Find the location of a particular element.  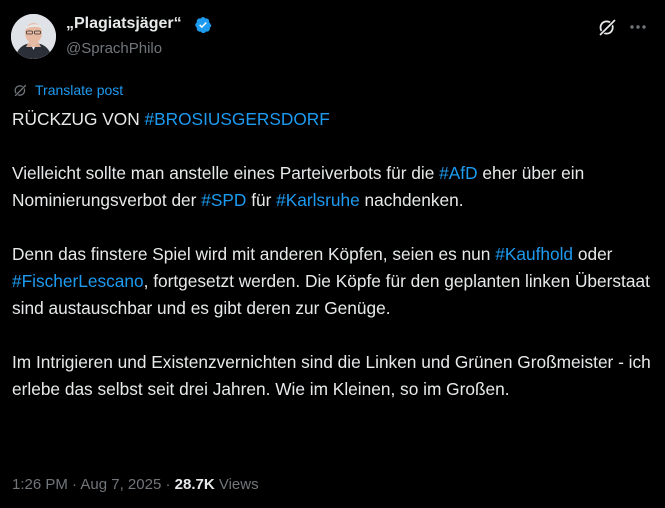

avatar-photo is located at coordinates (33, 36).